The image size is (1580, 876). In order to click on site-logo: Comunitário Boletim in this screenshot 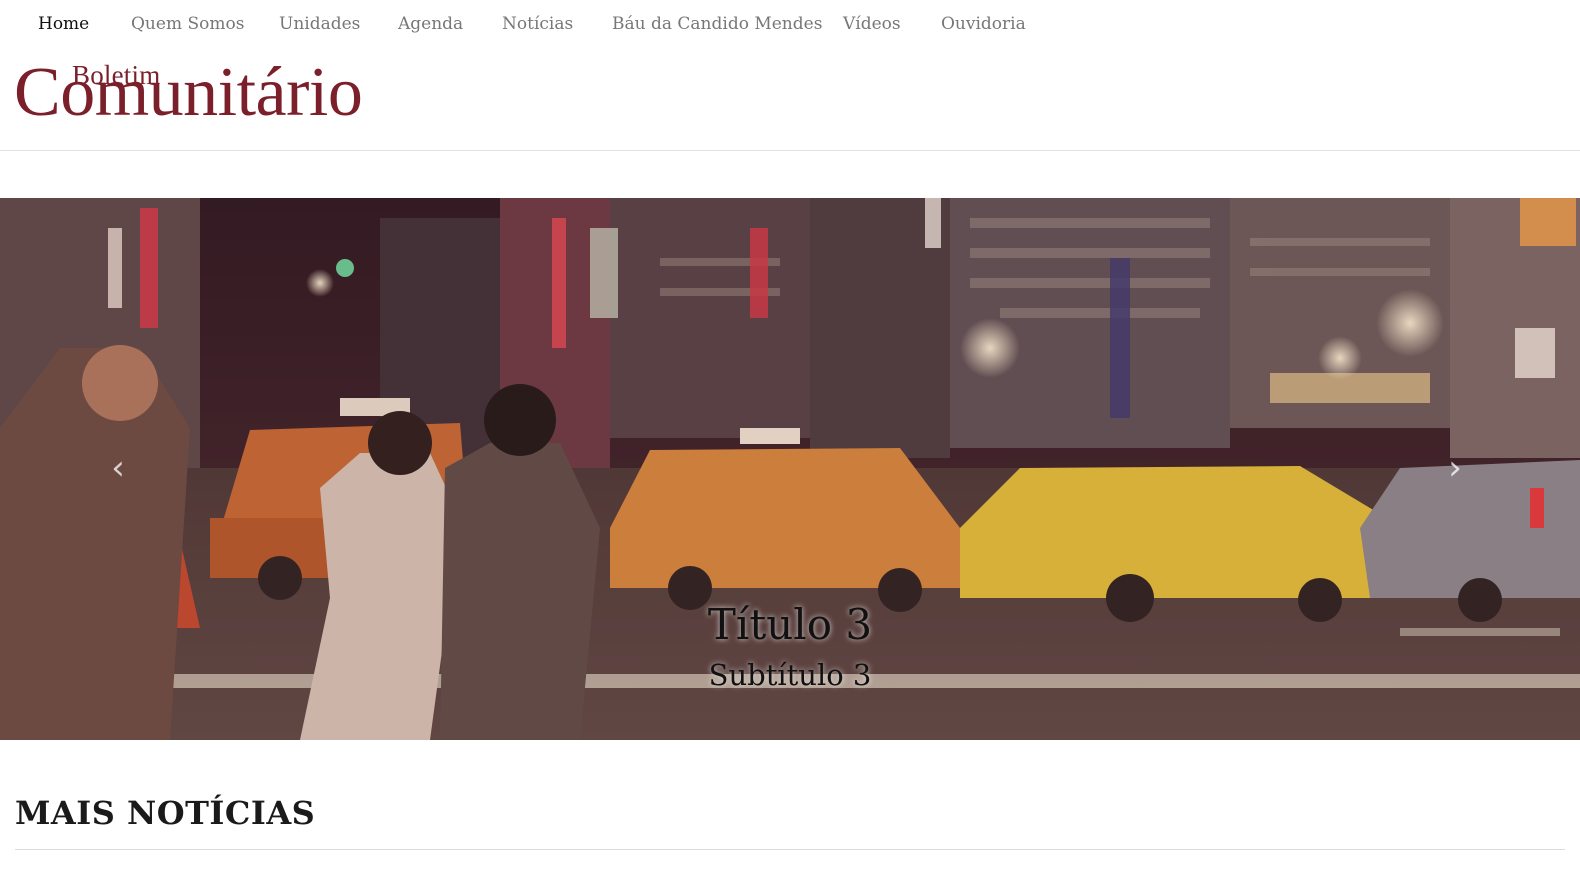, I will do `click(224, 94)`.